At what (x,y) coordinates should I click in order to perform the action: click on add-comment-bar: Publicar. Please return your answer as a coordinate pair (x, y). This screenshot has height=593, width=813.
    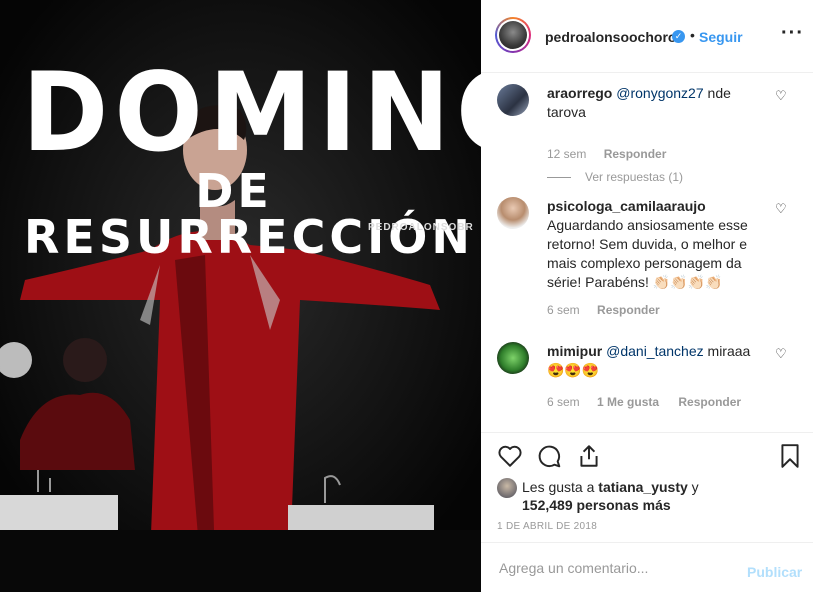
    Looking at the image, I should click on (647, 567).